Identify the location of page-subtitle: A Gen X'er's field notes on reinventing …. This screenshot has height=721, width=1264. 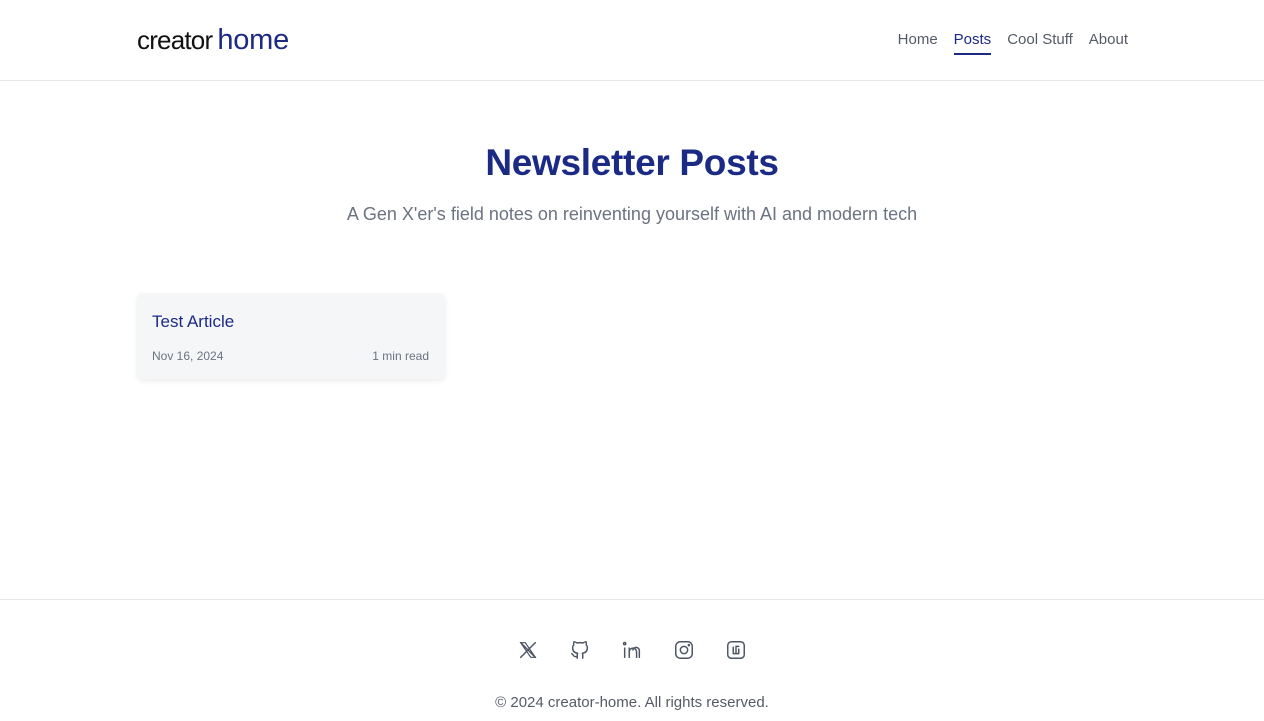
(632, 214).